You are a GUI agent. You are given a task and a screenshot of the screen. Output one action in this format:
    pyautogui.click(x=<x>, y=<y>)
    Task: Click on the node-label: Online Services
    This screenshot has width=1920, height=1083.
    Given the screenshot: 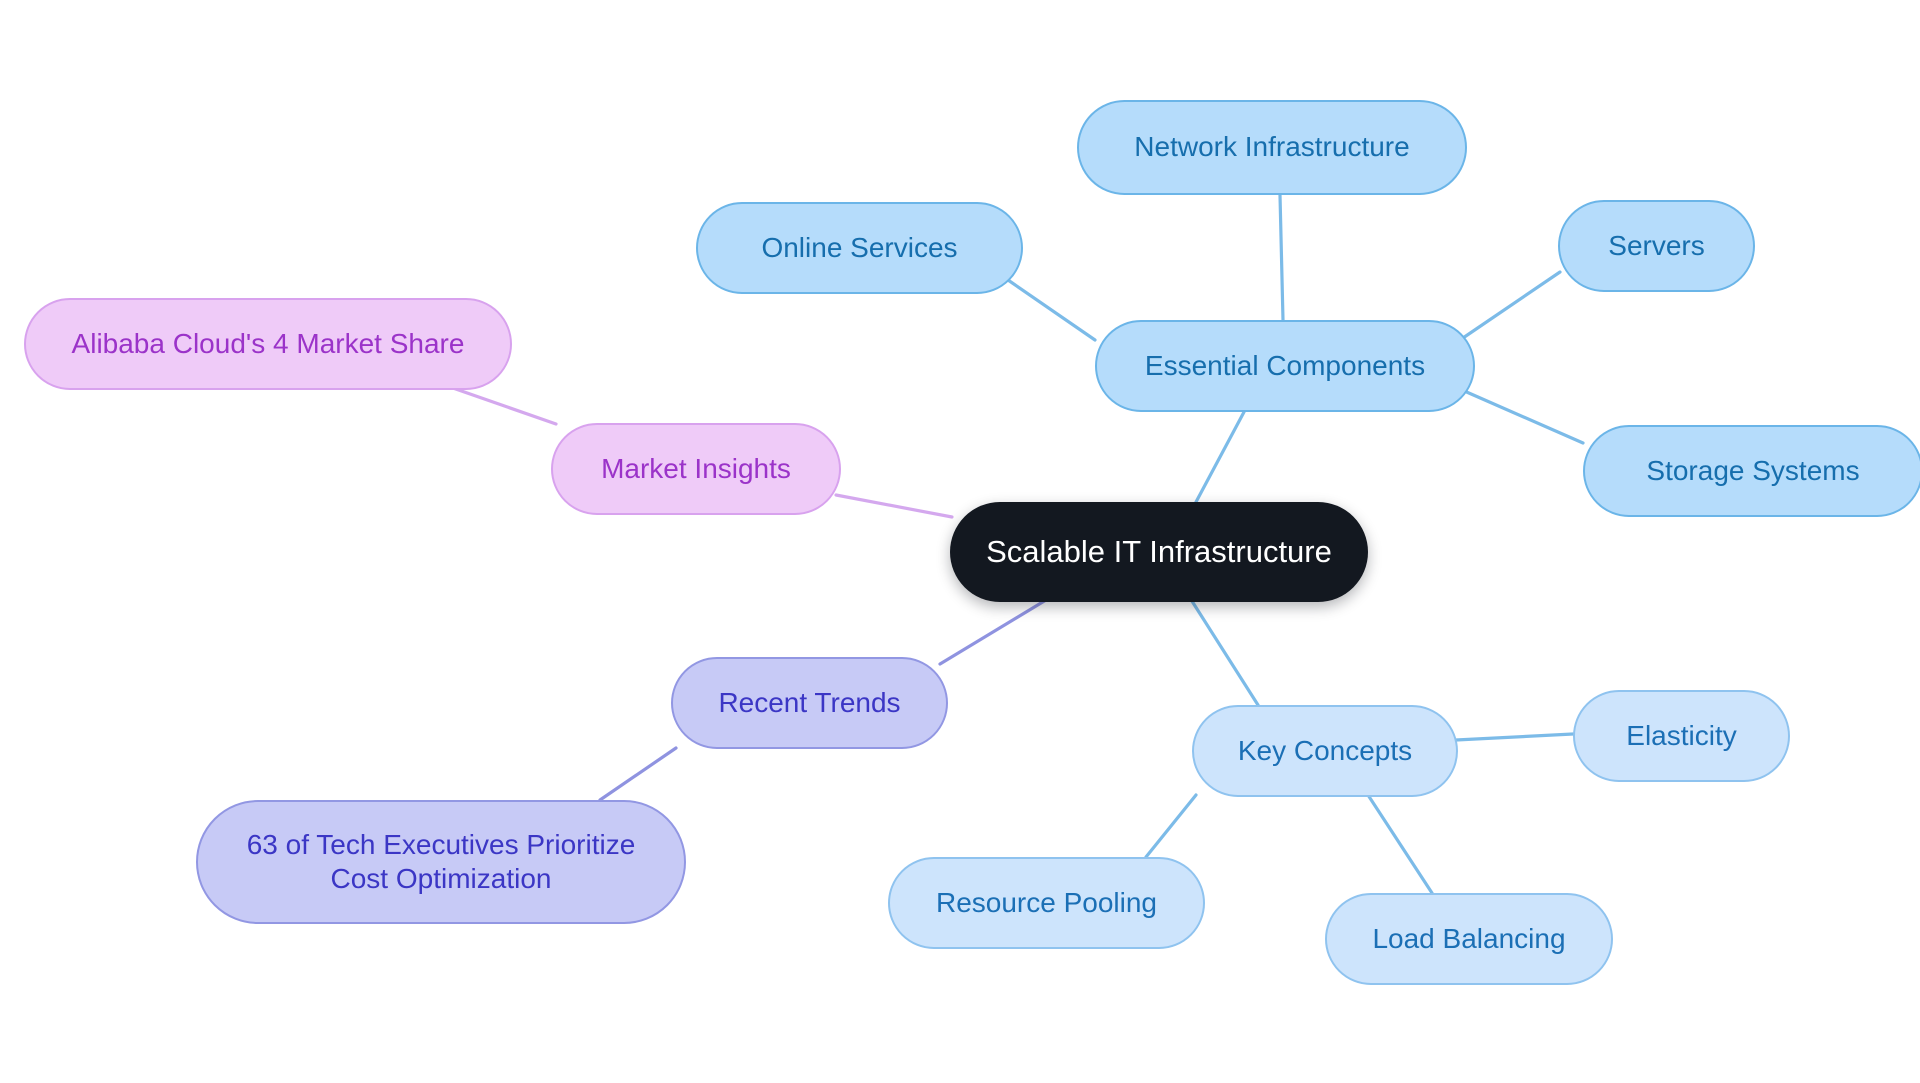 What is the action you would take?
    pyautogui.click(x=859, y=247)
    